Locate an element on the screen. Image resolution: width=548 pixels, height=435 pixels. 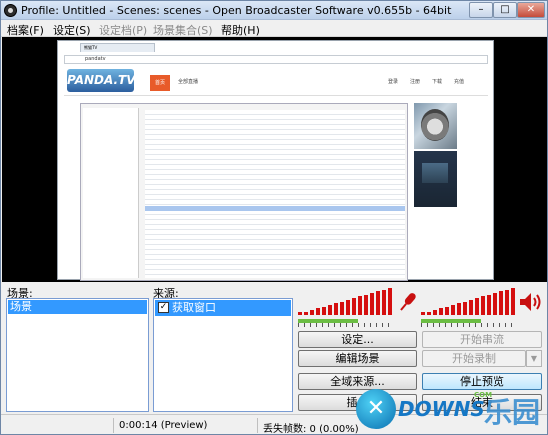
site-nav-all-live: 全部直播 is located at coordinates (188, 82).